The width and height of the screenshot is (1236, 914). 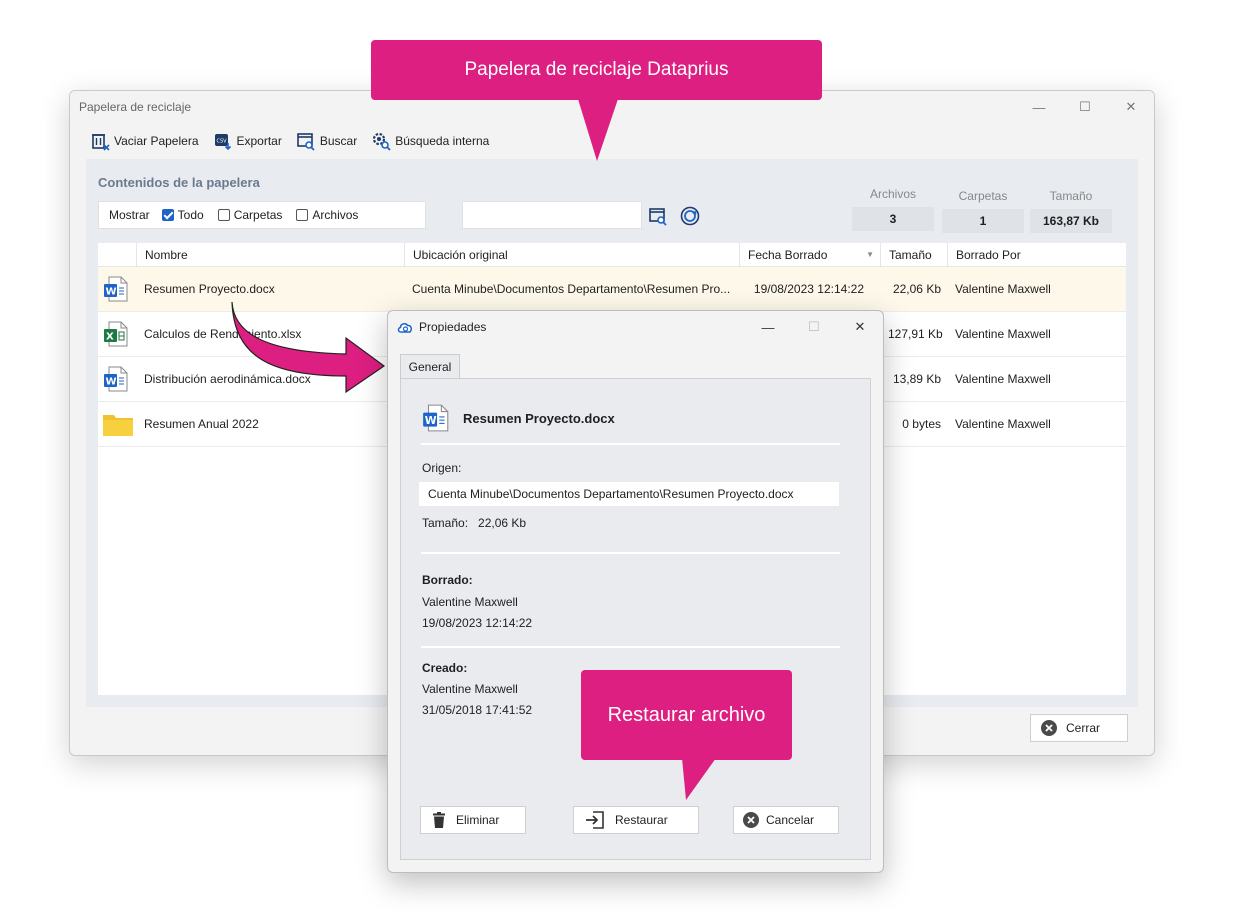 I want to click on gear-search-icon, so click(x=382, y=141).